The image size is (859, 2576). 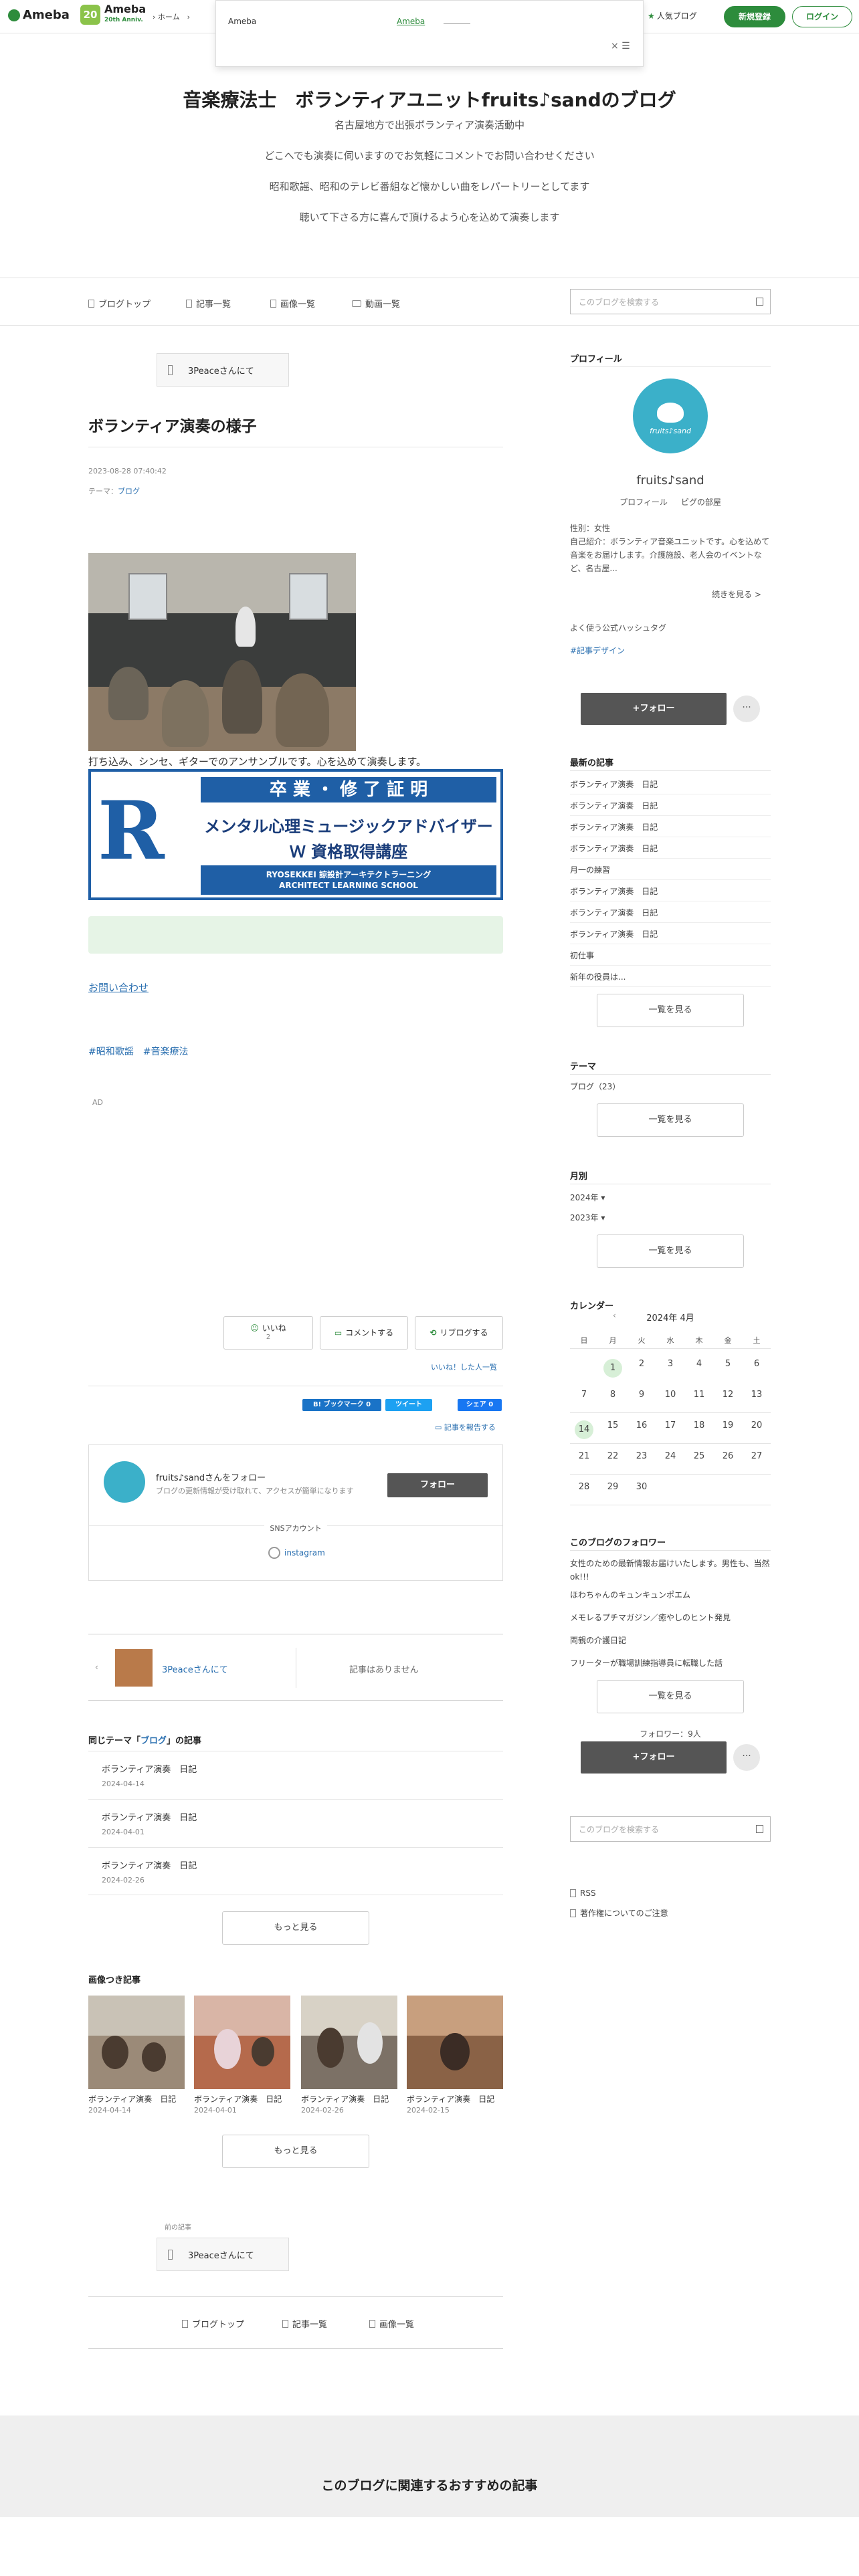 I want to click on hashtag-link: #昭和歌謡, so click(x=111, y=1052).